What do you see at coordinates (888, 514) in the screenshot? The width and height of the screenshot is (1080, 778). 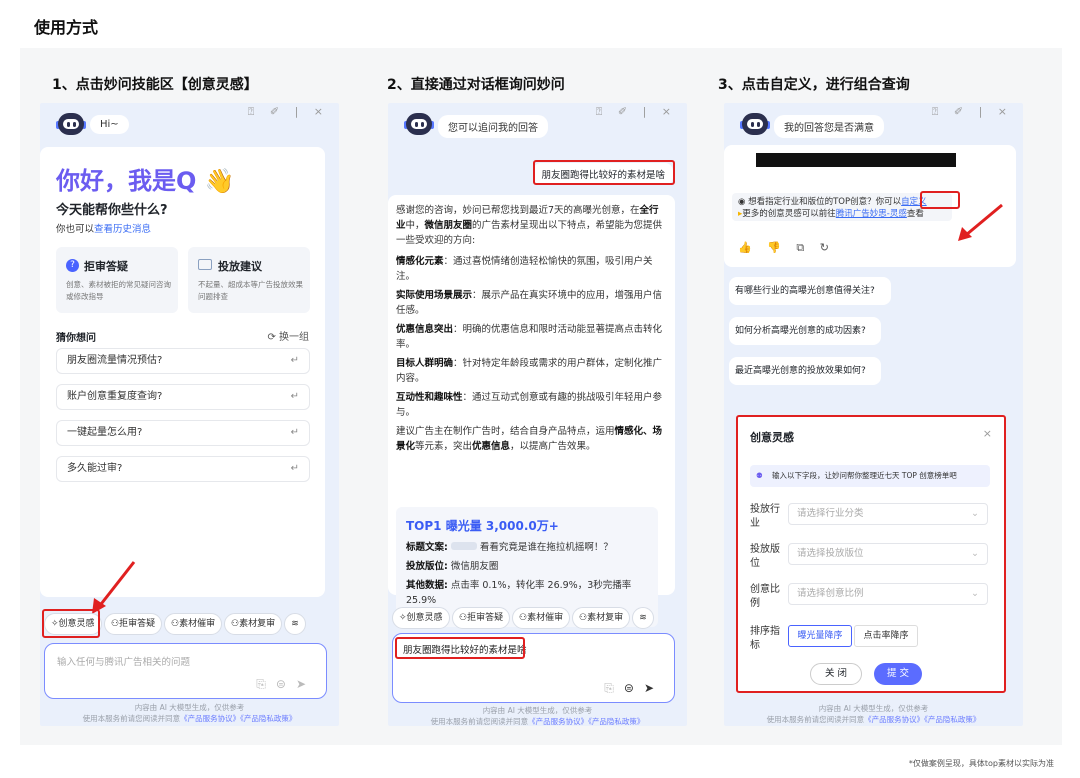 I see `industry-select: 请选择行业分类 ⌄` at bounding box center [888, 514].